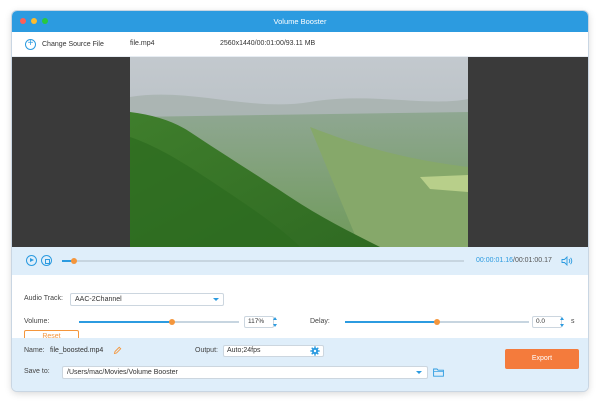 The height and width of the screenshot is (401, 600). I want to click on play-icon, so click(31, 260).